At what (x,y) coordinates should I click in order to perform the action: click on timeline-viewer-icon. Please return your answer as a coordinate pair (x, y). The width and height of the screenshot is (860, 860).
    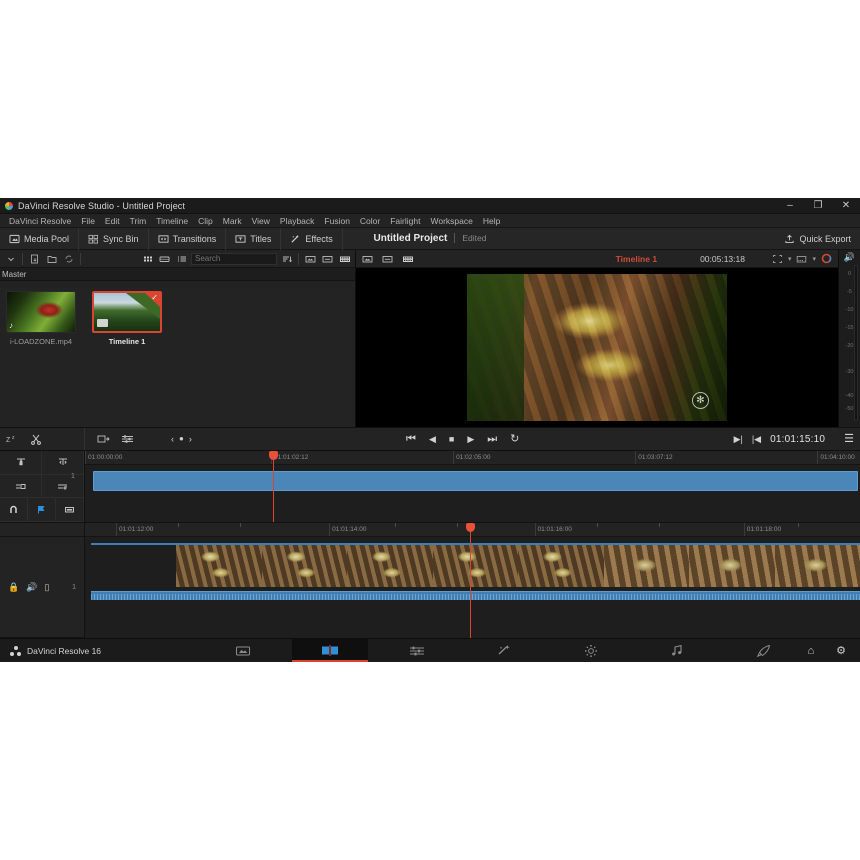
    Looking at the image, I should click on (387, 258).